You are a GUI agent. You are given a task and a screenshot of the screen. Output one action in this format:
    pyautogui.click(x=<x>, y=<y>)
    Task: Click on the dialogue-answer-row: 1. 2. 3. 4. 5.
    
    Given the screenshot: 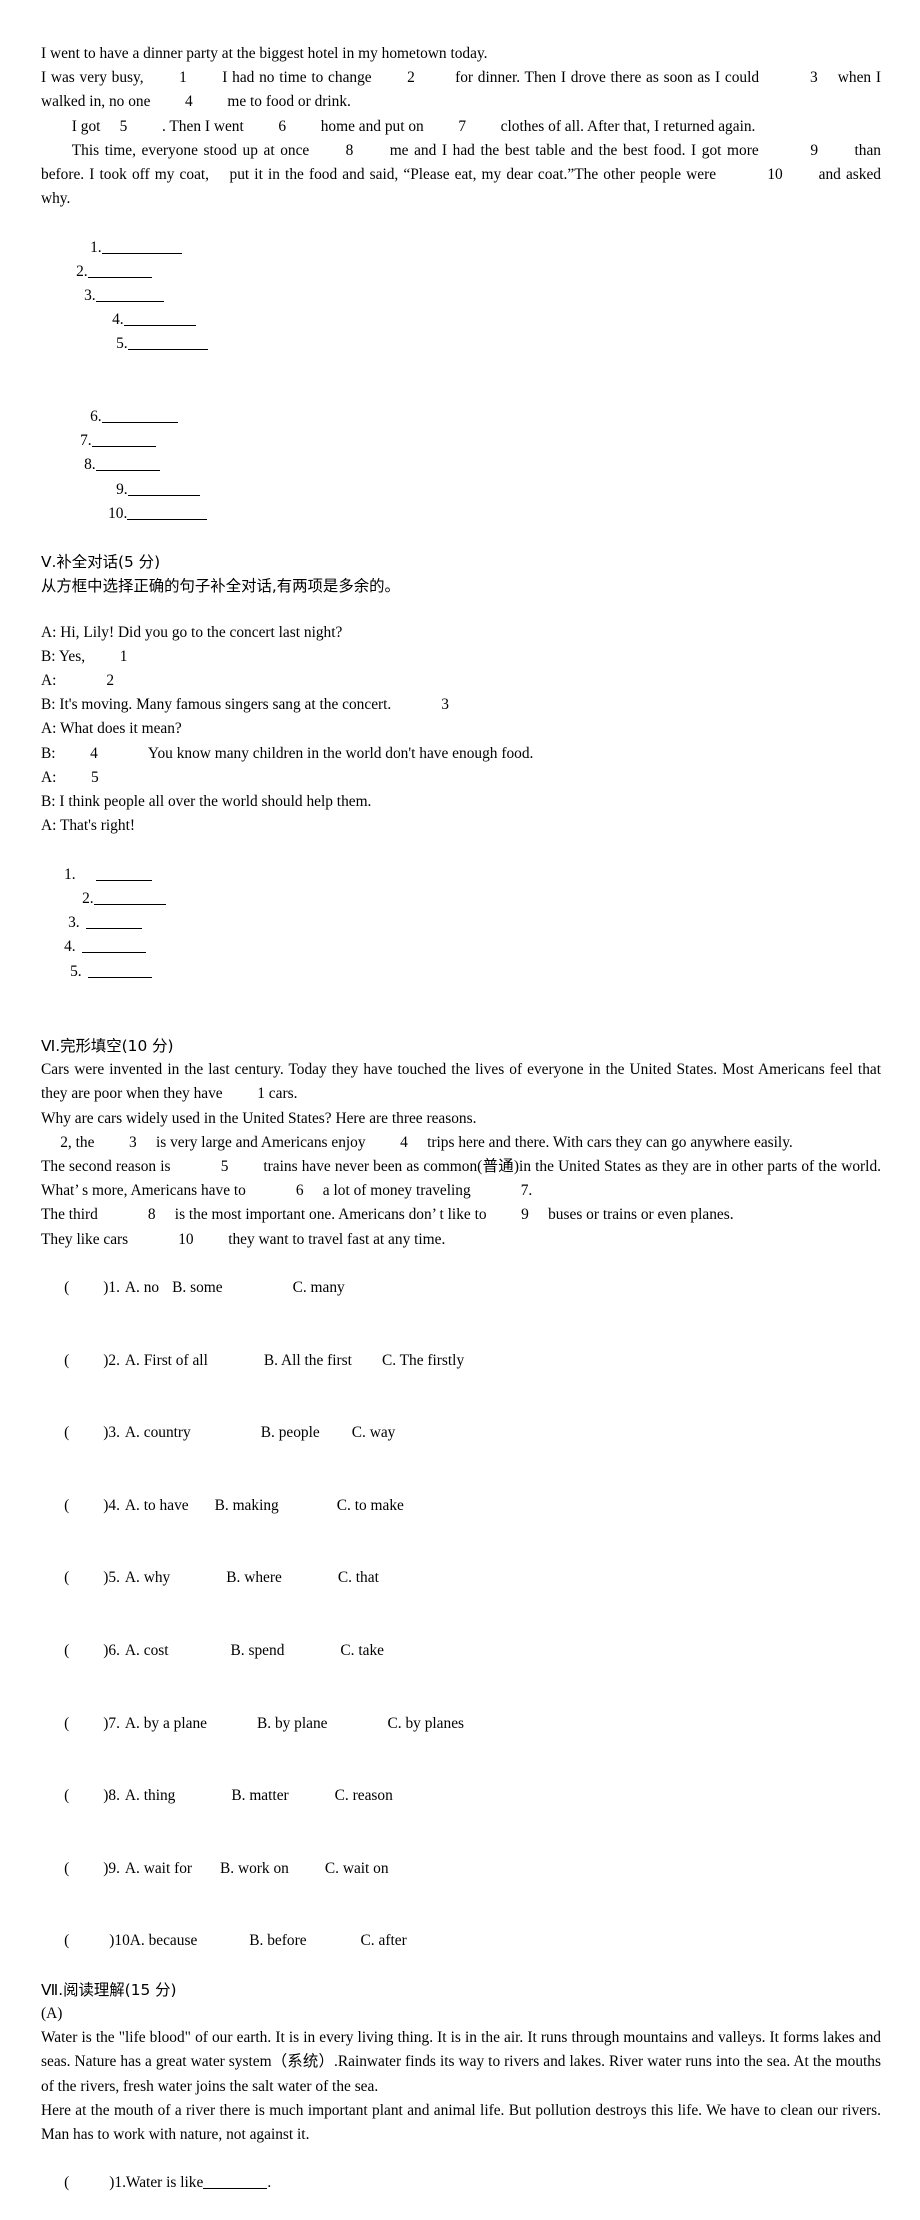 What is the action you would take?
    pyautogui.click(x=461, y=923)
    